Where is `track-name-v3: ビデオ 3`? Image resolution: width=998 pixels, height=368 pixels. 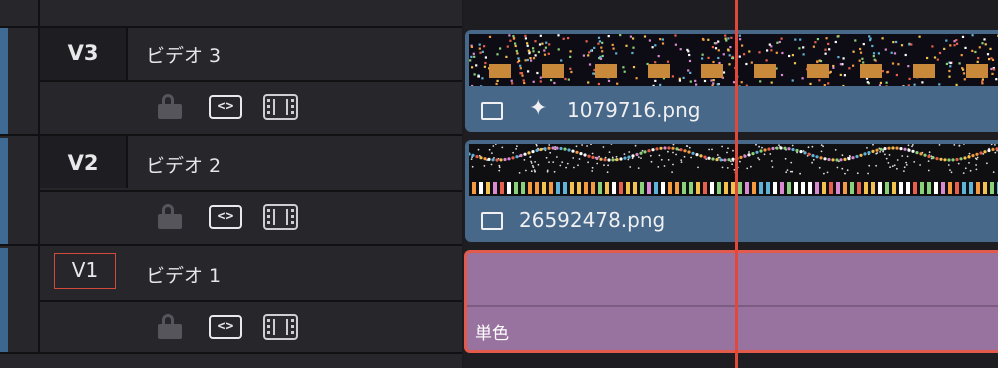 track-name-v3: ビデオ 3 is located at coordinates (183, 54).